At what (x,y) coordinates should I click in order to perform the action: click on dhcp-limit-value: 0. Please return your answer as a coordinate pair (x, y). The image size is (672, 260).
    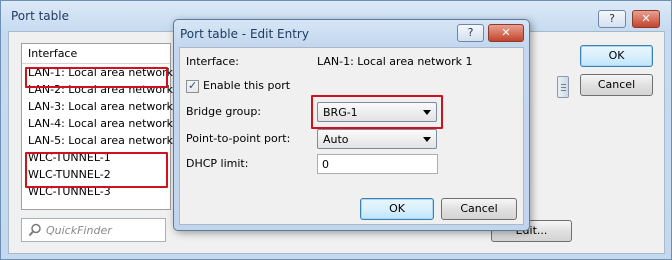
    Looking at the image, I should click on (325, 164).